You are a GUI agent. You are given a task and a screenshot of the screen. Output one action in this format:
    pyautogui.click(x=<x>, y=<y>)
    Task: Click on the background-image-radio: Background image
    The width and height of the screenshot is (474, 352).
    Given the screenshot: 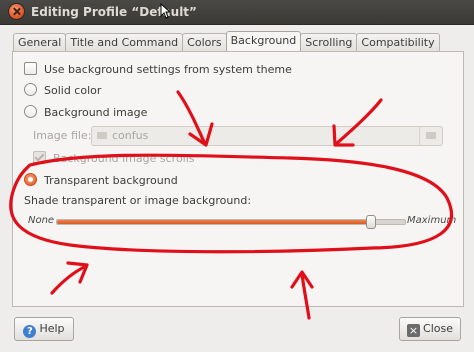 What is the action you would take?
    pyautogui.click(x=85, y=112)
    